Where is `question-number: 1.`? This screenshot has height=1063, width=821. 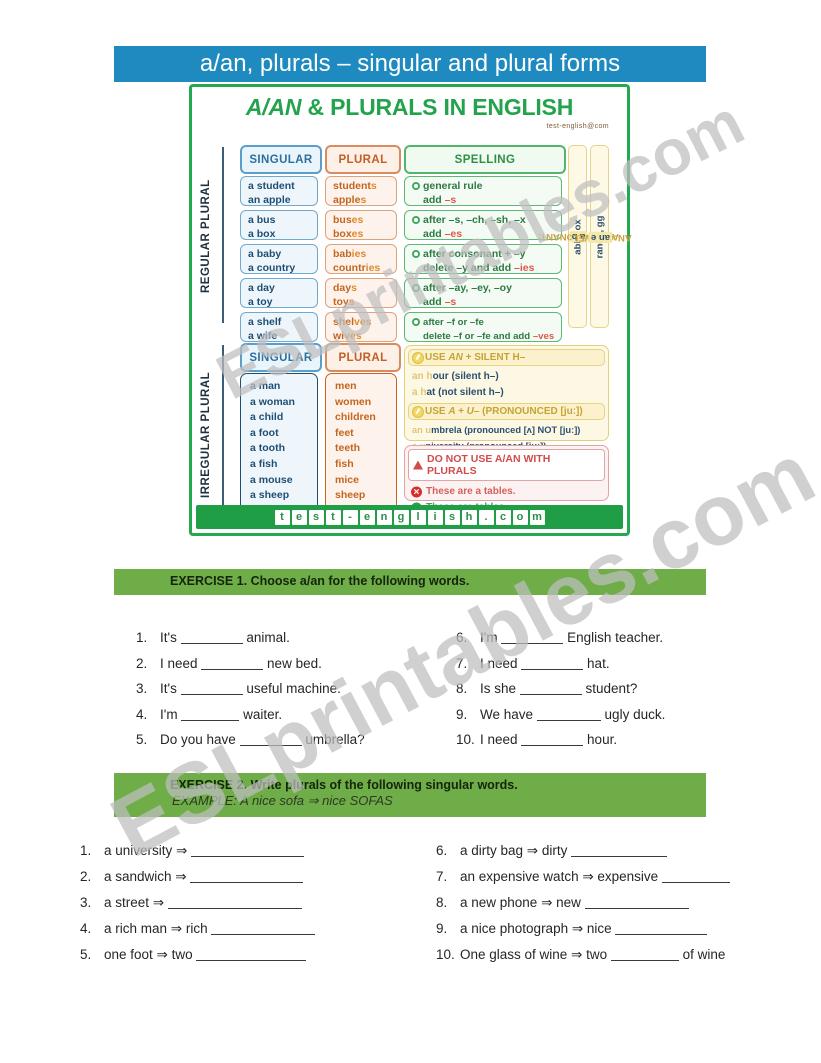 question-number: 1. is located at coordinates (86, 850).